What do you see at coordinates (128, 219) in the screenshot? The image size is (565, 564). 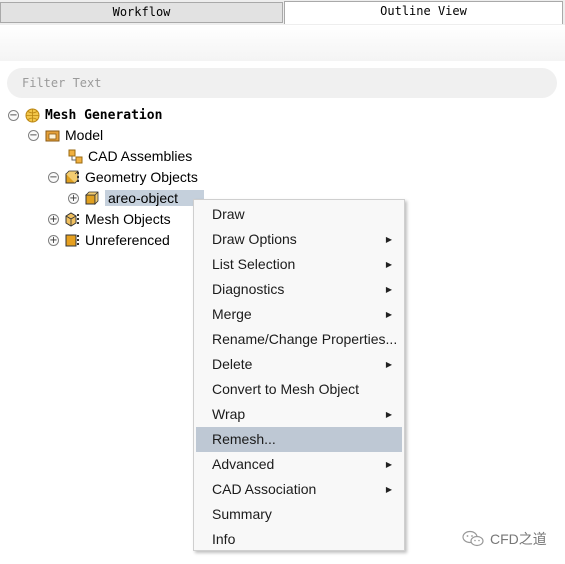 I see `tree-label: Mesh Objects` at bounding box center [128, 219].